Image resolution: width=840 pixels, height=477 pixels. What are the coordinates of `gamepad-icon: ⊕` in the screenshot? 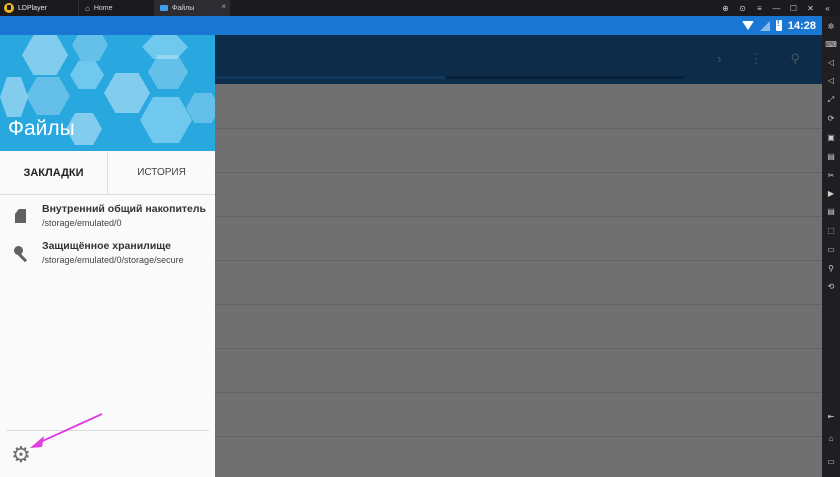 It's located at (725, 8).